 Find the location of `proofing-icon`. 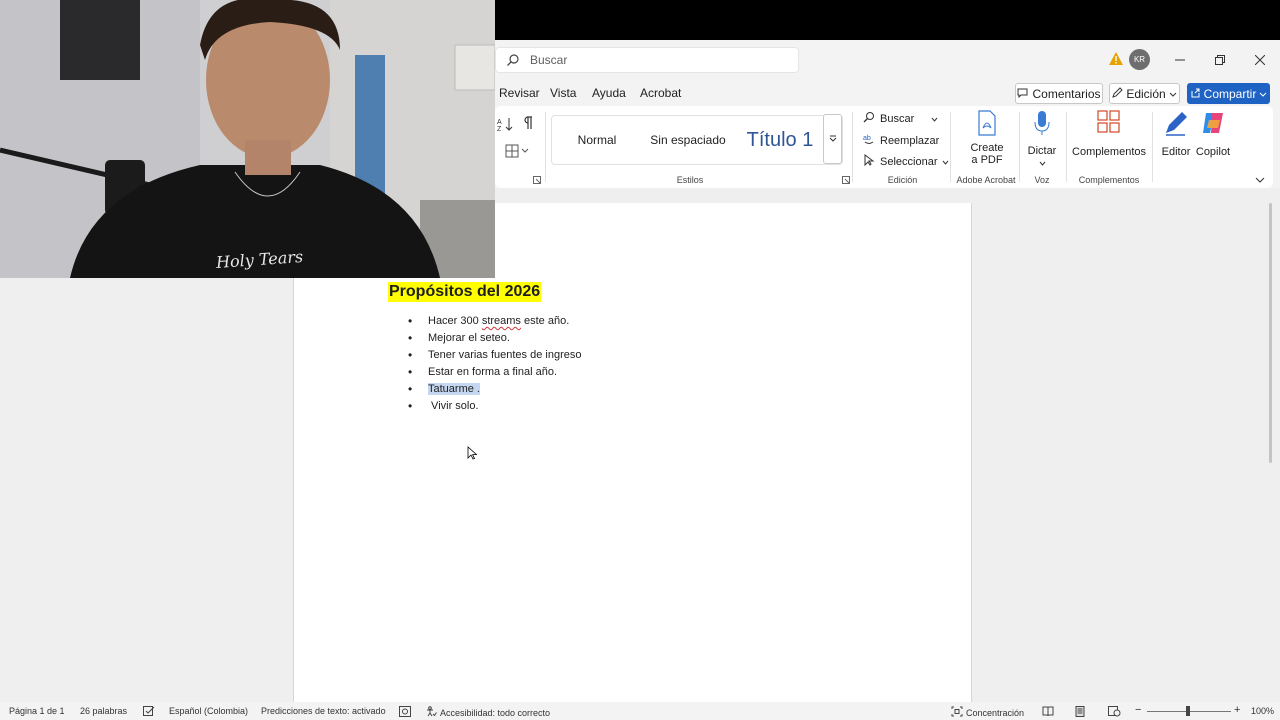

proofing-icon is located at coordinates (149, 711).